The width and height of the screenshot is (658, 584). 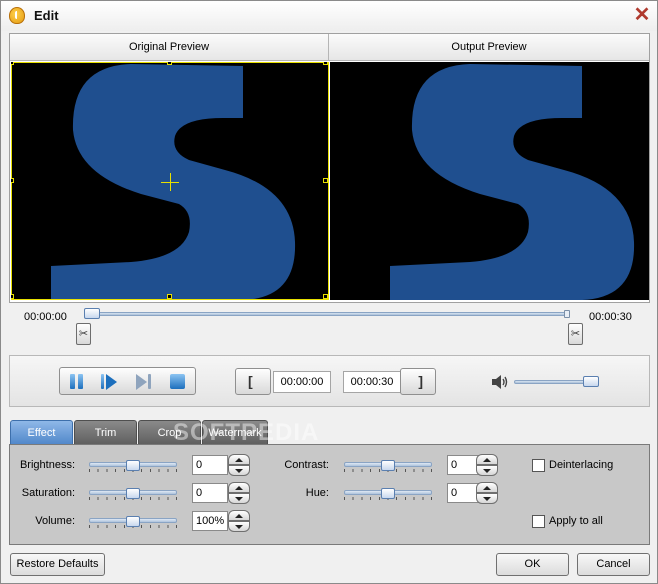 I want to click on apply-to-all-label: Apply to all, so click(x=576, y=521).